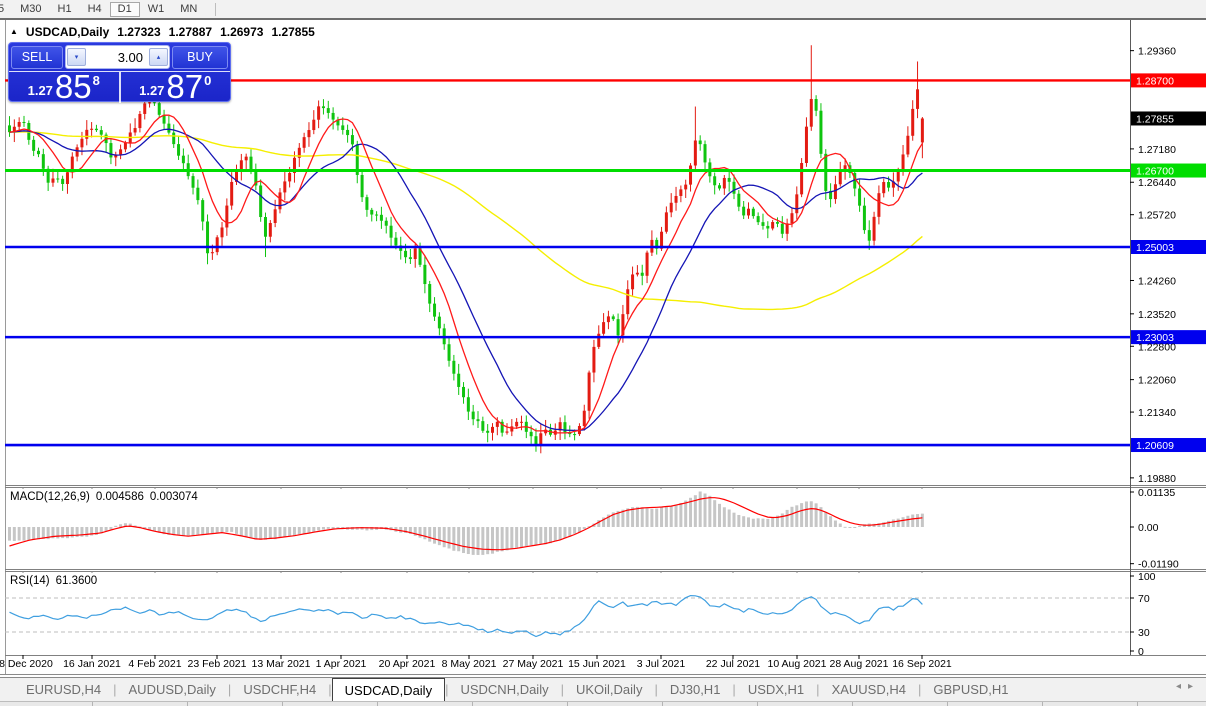 The image size is (1206, 706). Describe the element at coordinates (76, 581) in the screenshot. I see `rsi-value: 61.3600` at that location.